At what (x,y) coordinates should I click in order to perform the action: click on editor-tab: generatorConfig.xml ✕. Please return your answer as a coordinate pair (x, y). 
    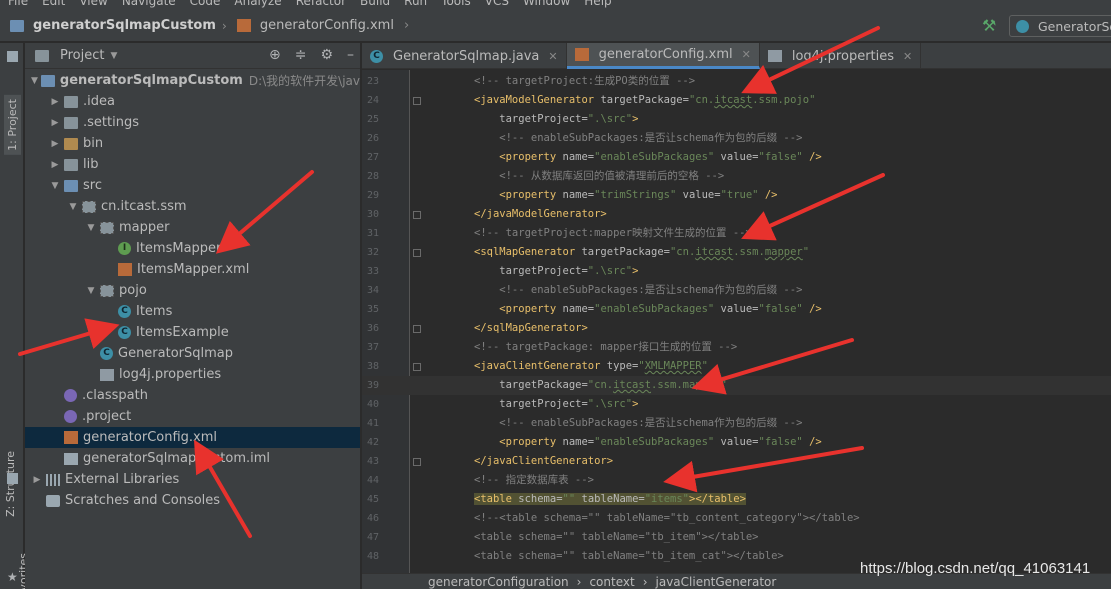
    Looking at the image, I should click on (663, 56).